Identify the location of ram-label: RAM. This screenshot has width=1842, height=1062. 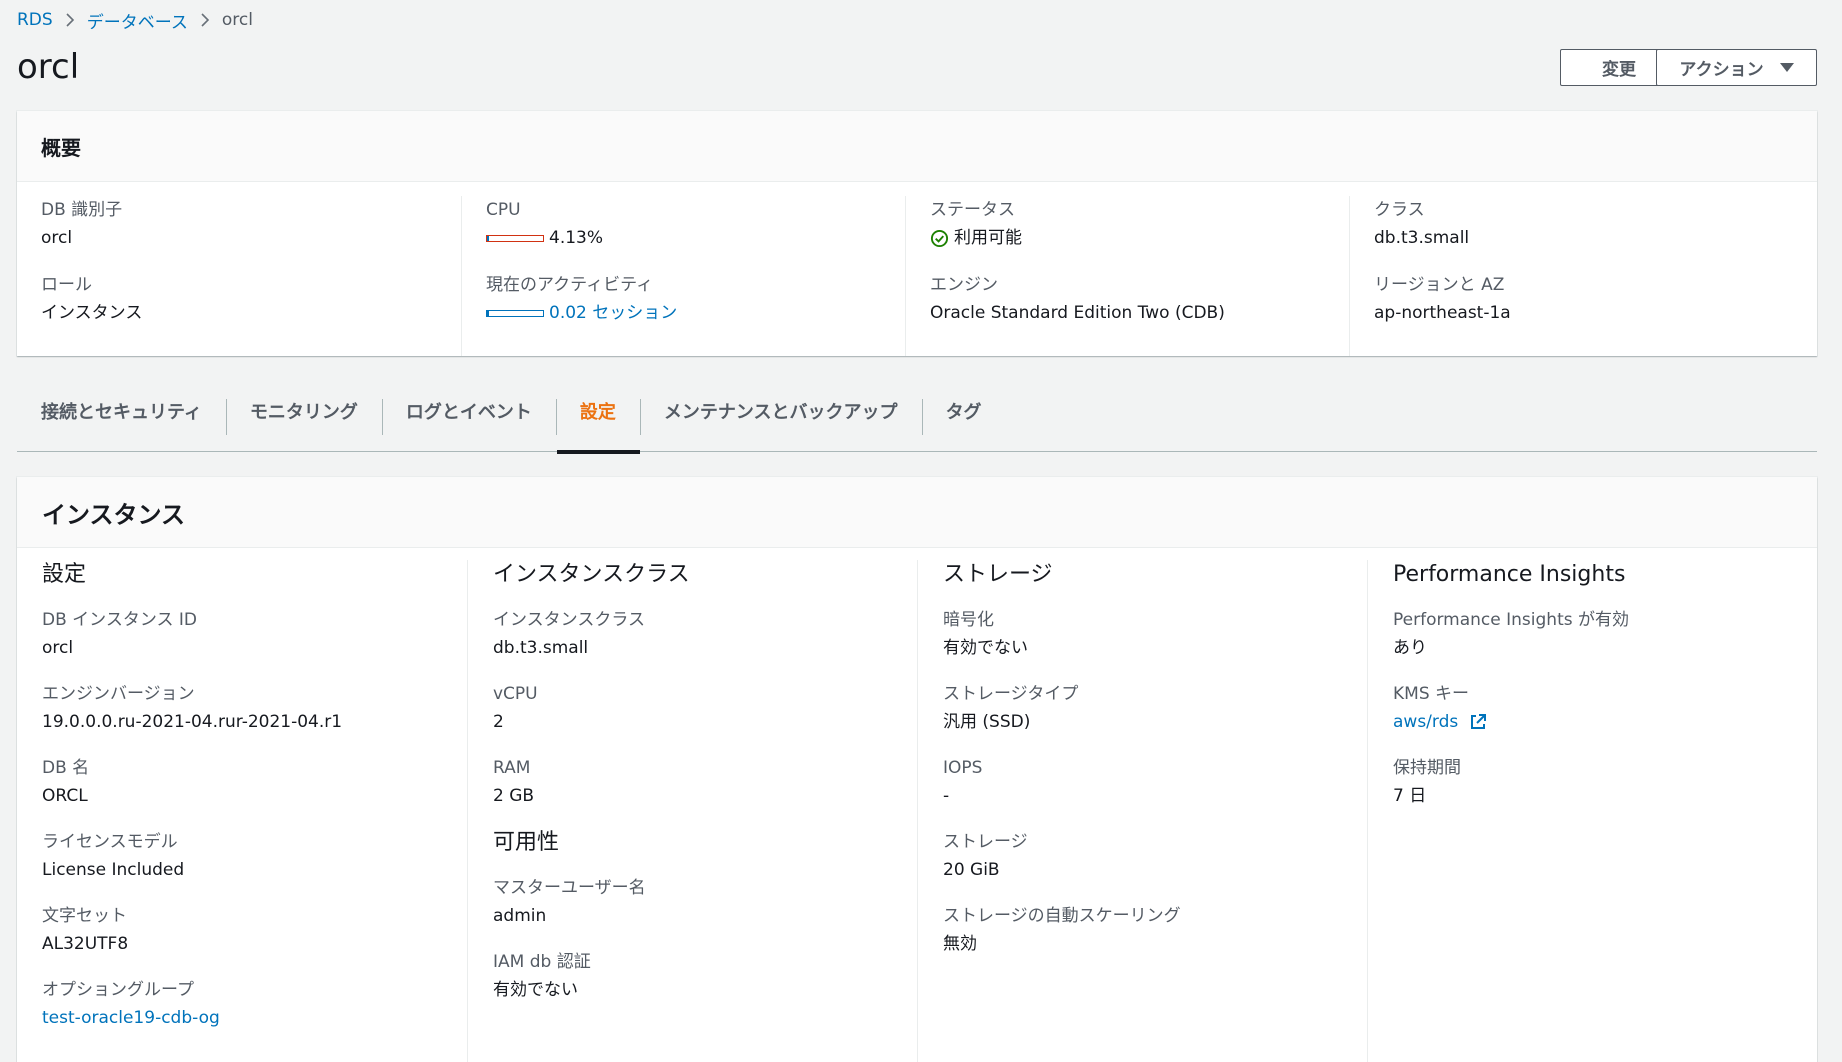
(512, 768).